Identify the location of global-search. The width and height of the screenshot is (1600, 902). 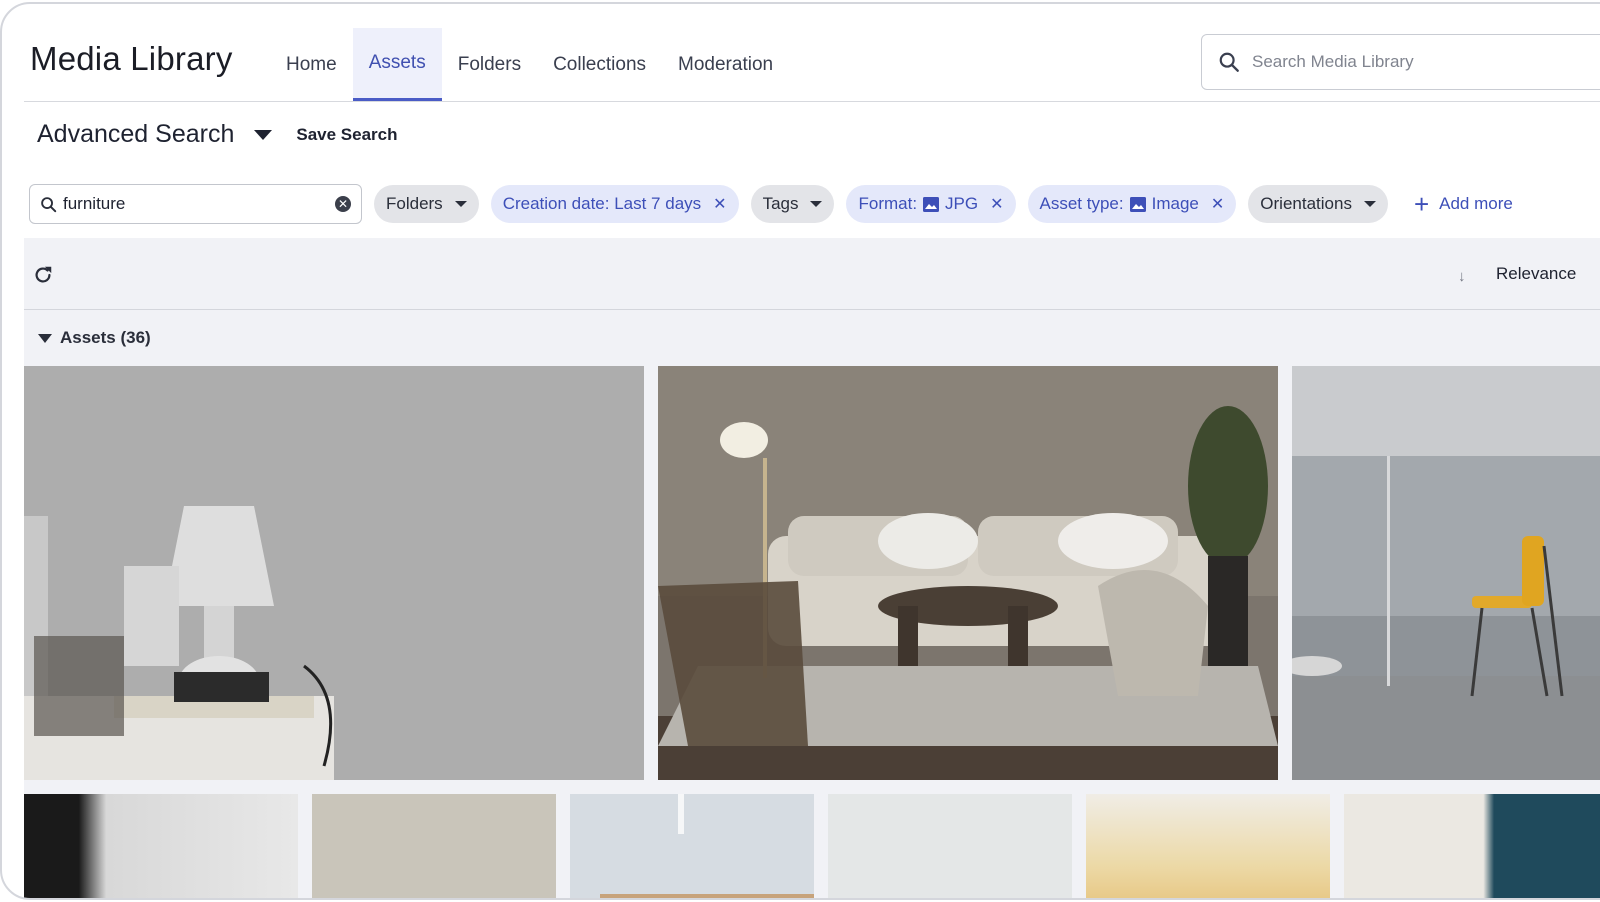
(1400, 62).